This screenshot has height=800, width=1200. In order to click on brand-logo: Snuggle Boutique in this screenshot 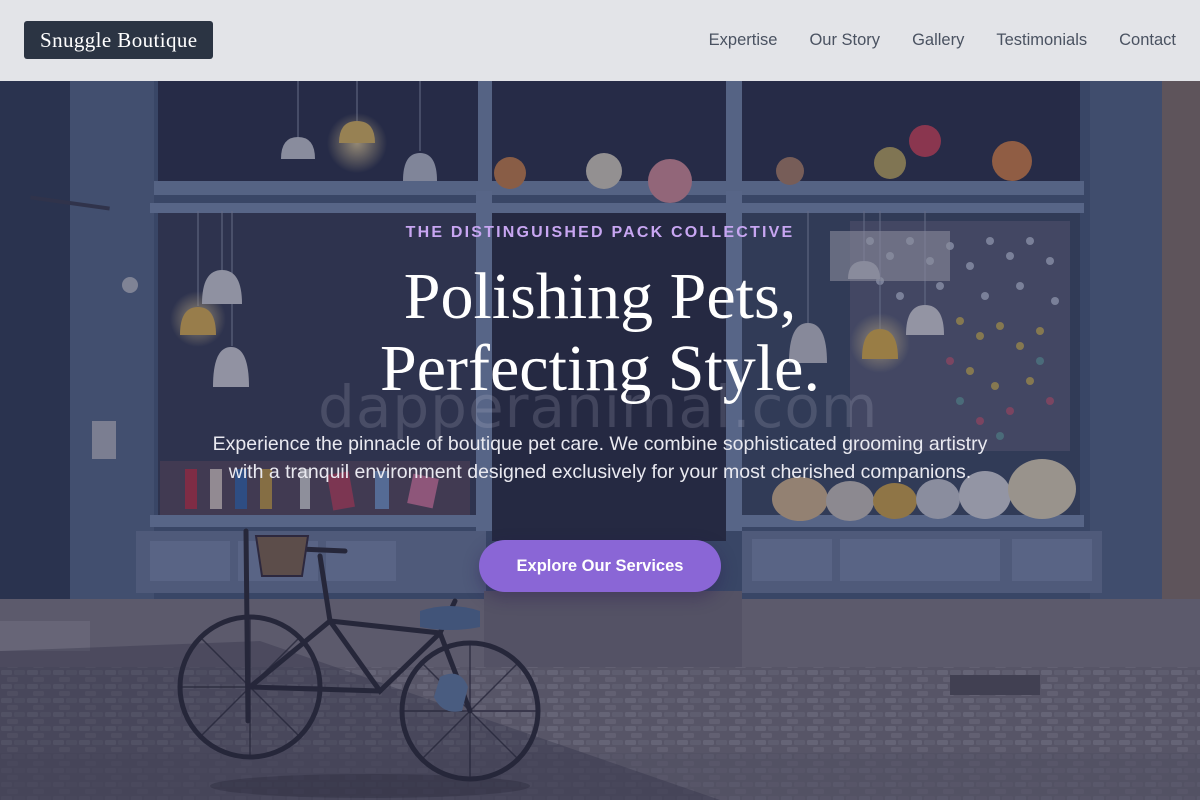, I will do `click(119, 40)`.